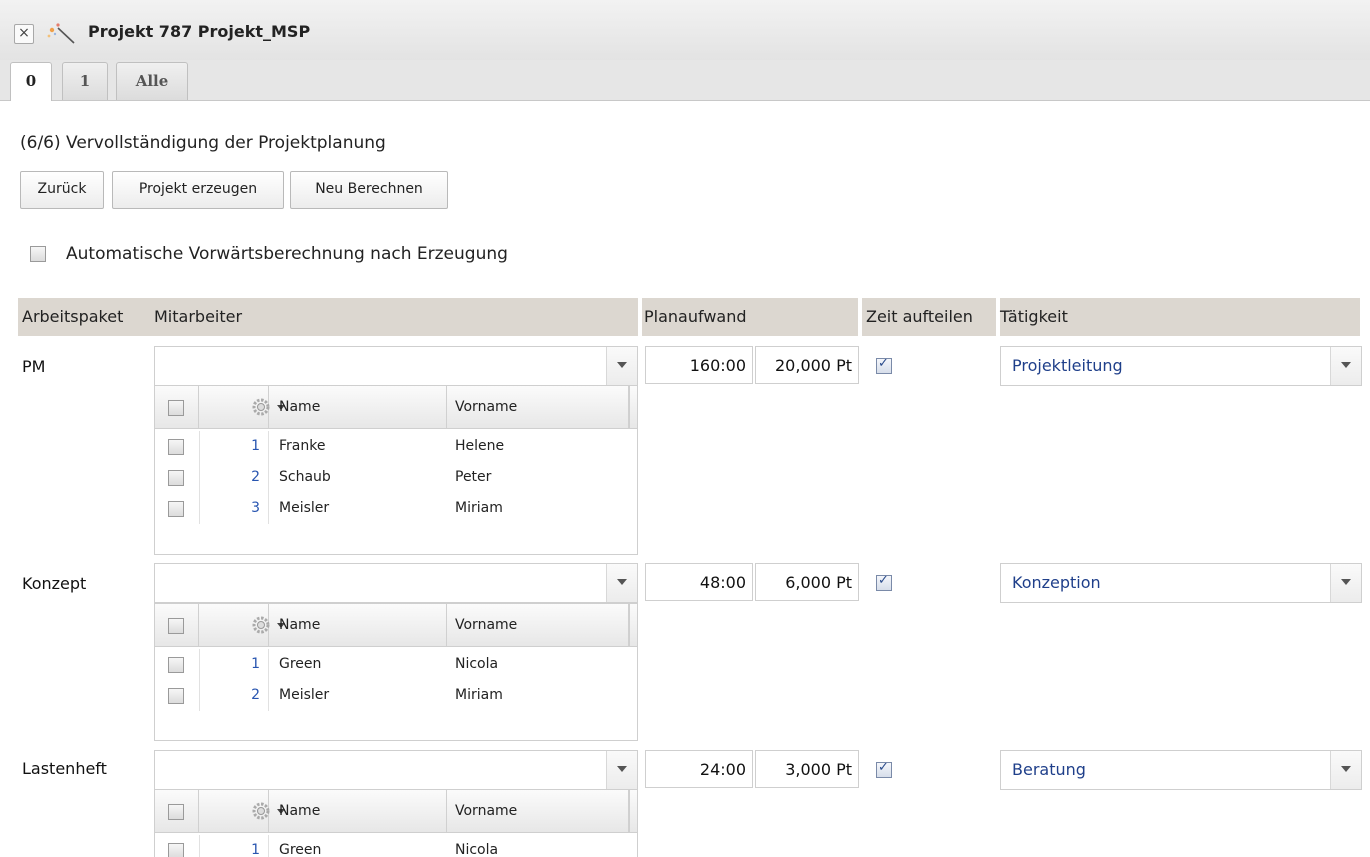  Describe the element at coordinates (807, 769) in the screenshot. I see `points-input: 3,000 Pt` at that location.